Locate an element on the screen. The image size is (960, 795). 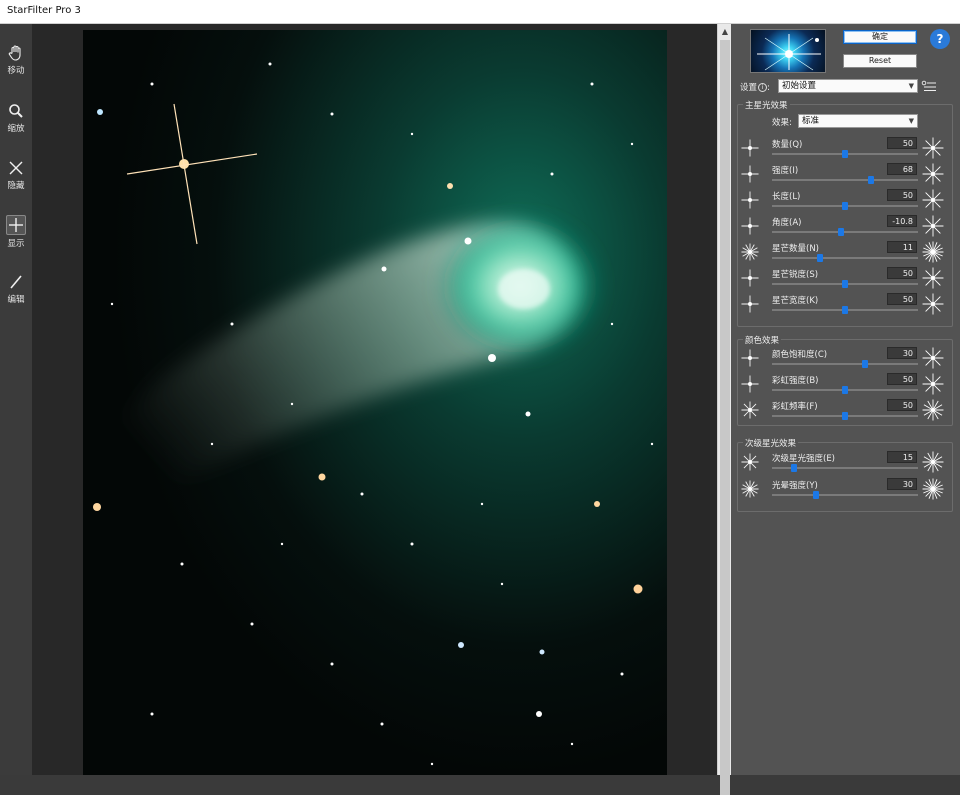
preset-label-text: 设置 is located at coordinates (749, 88).